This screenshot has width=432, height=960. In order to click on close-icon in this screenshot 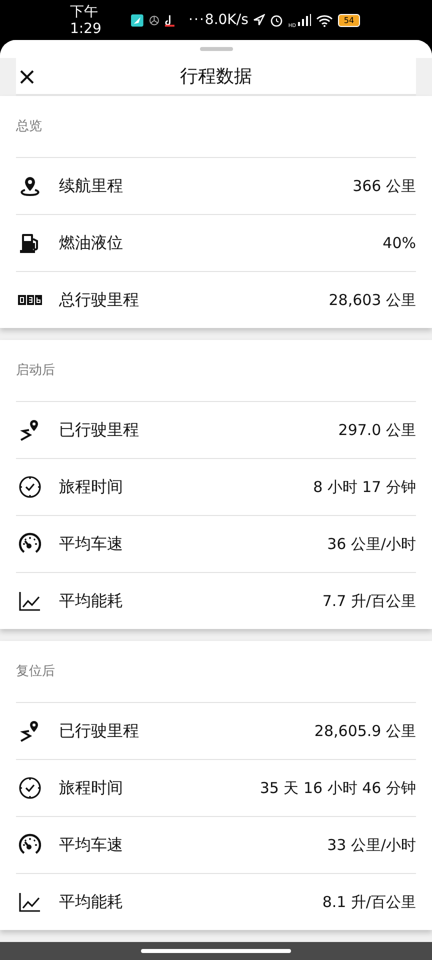, I will do `click(27, 77)`.